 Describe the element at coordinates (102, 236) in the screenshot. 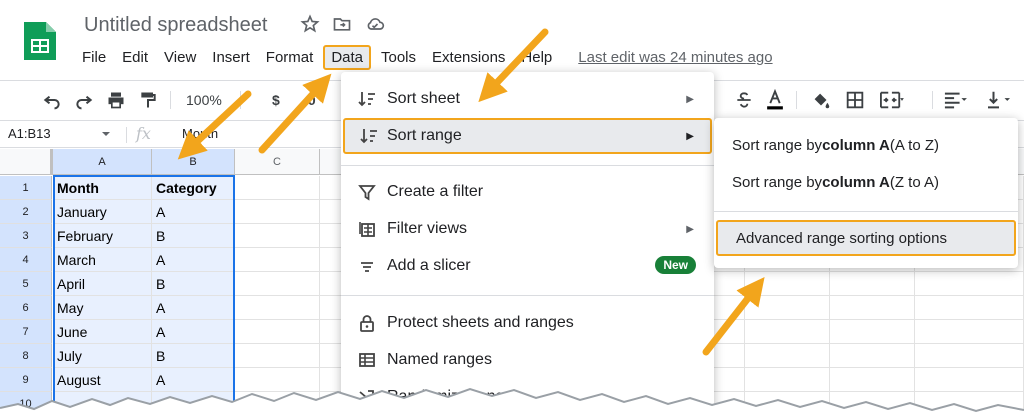

I see `cell-a: February` at that location.